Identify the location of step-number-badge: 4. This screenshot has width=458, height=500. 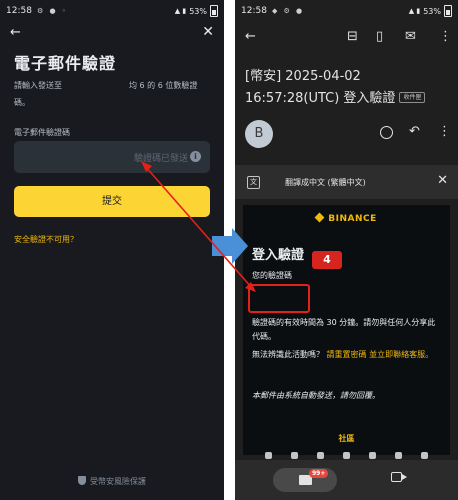
(327, 260).